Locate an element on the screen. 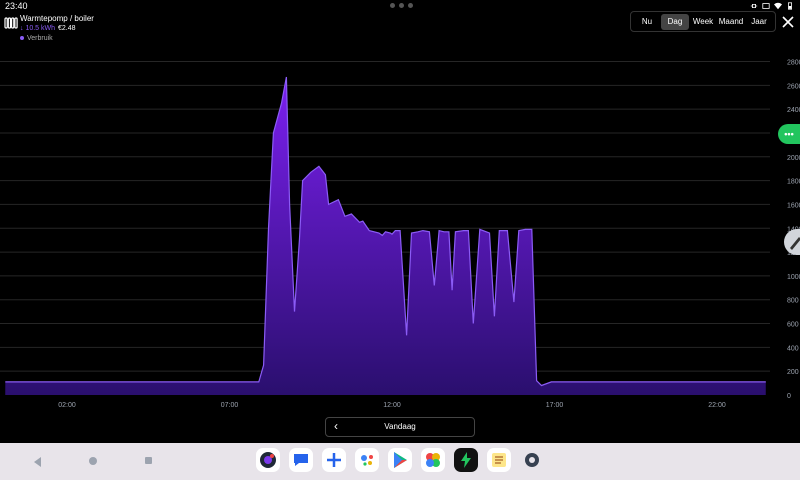 This screenshot has width=800, height=480. legend-label: Verbruik is located at coordinates (40, 38).